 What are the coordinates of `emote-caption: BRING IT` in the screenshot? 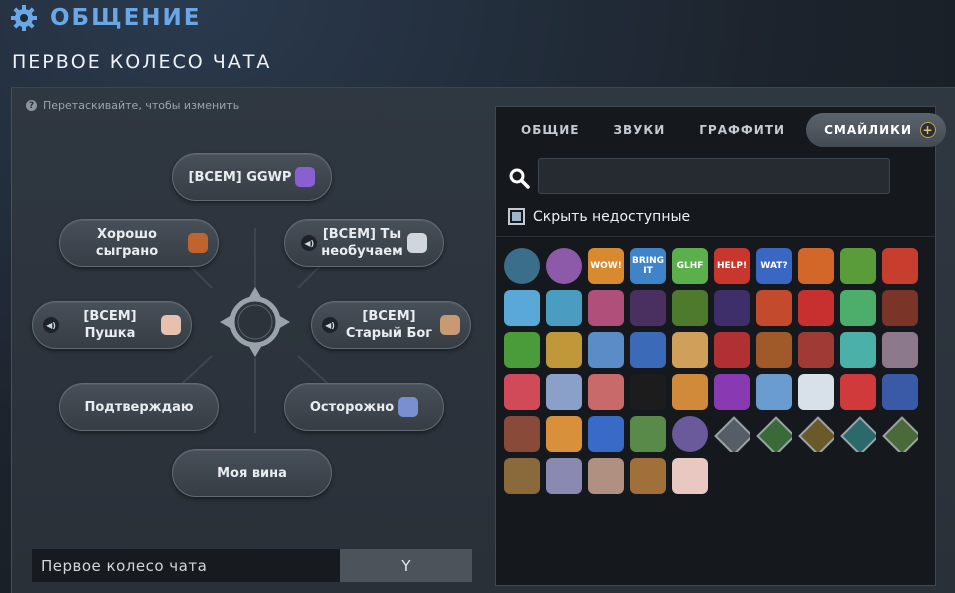 It's located at (648, 266).